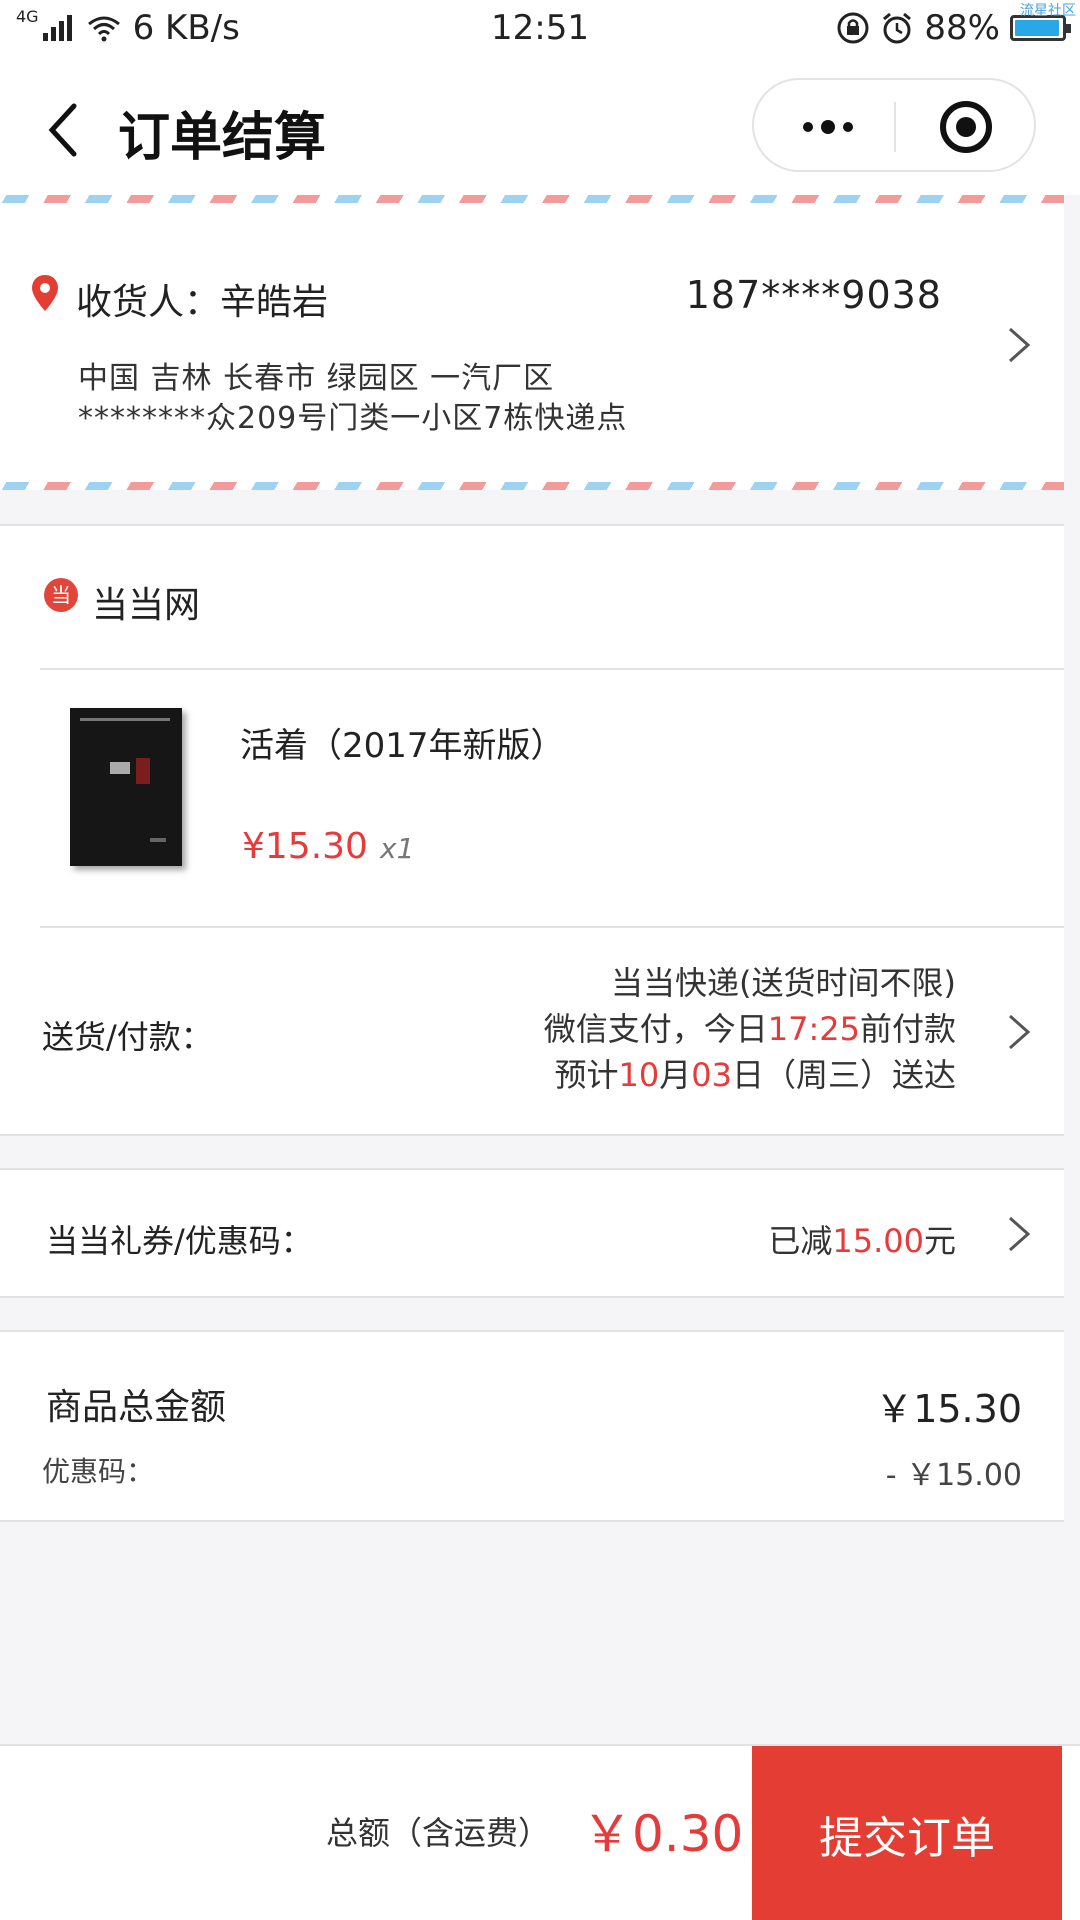 Image resolution: width=1080 pixels, height=1920 pixels. Describe the element at coordinates (540, 30) in the screenshot. I see `status-bar: 4G 6 KB/s 12:51 88% 流星社区` at that location.